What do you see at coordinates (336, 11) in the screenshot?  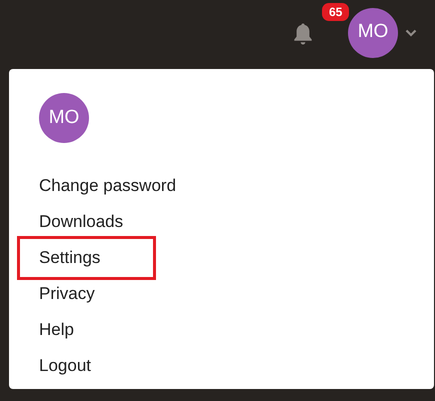 I see `notification-count-badge: 65` at bounding box center [336, 11].